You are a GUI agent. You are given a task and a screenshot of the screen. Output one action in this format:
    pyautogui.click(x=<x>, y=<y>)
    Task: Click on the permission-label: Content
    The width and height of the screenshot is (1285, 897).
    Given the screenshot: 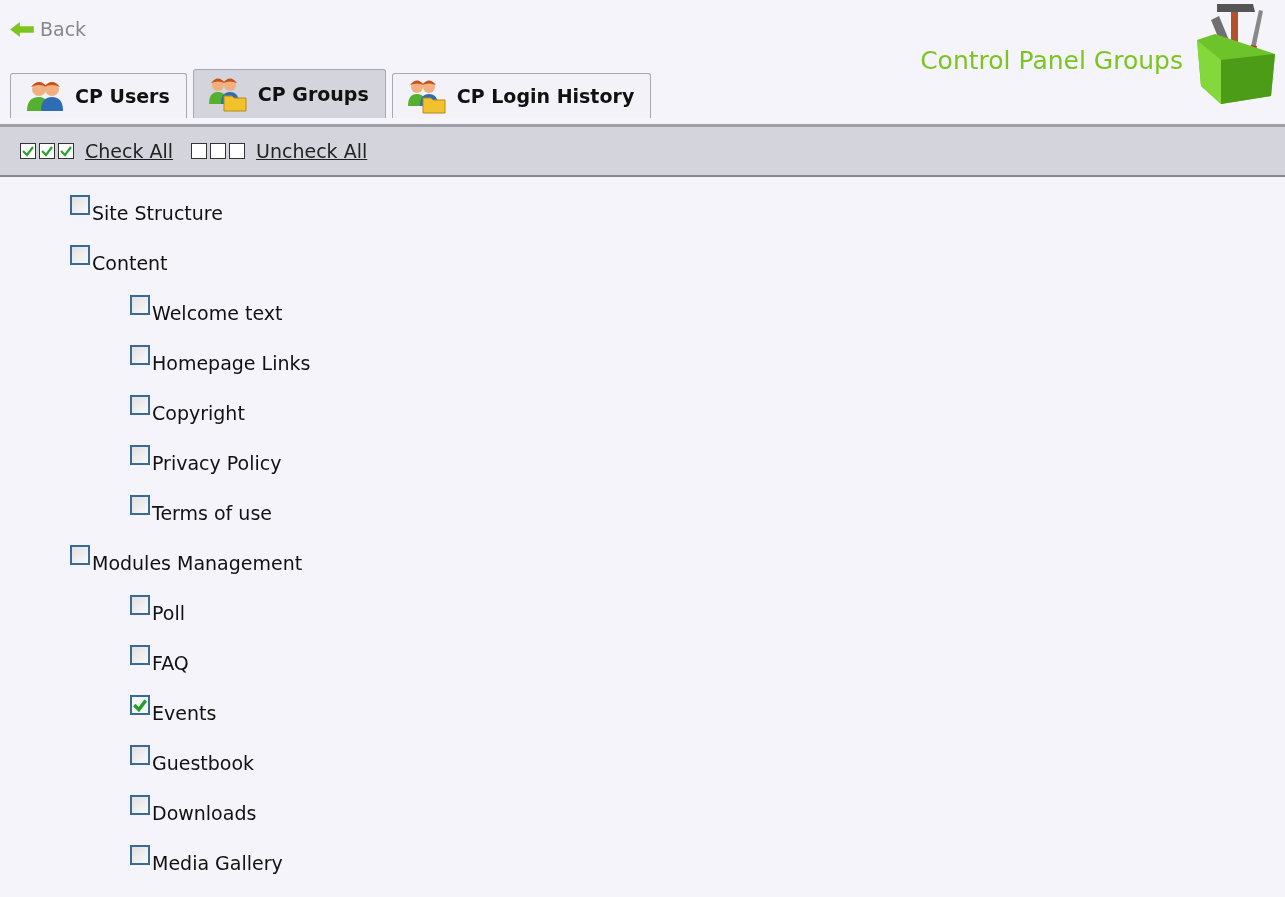 What is the action you would take?
    pyautogui.click(x=130, y=263)
    